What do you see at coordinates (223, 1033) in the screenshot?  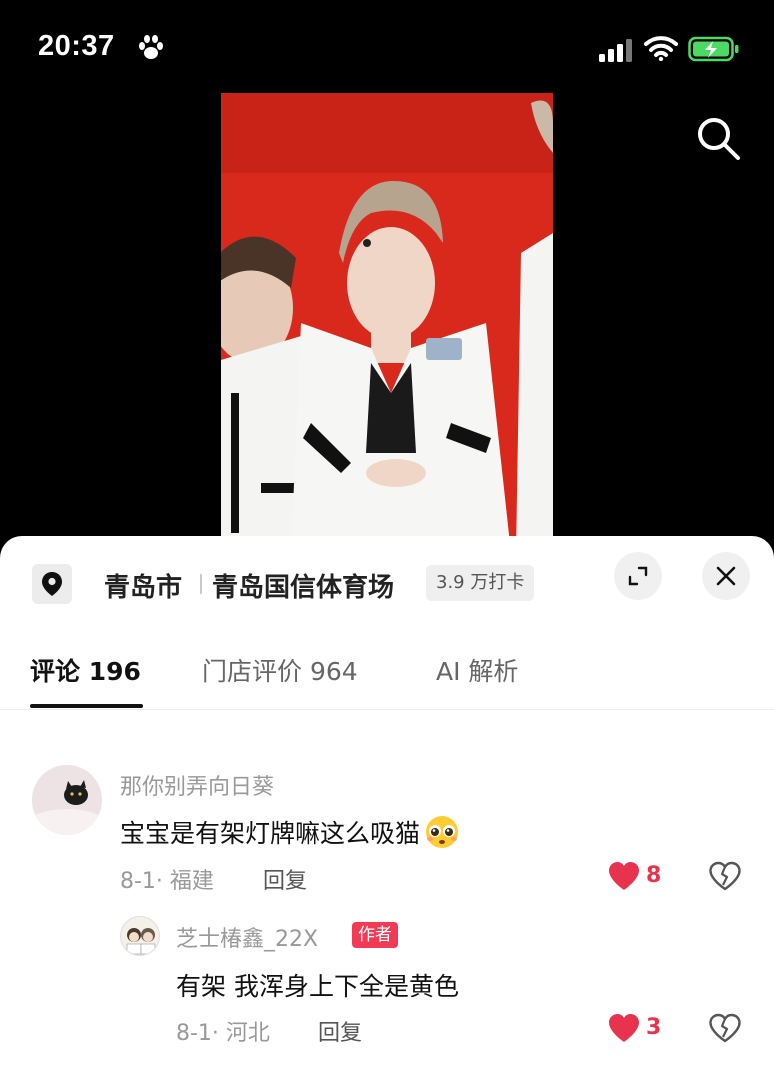 I see `reply-date-location: 8-1· 河北` at bounding box center [223, 1033].